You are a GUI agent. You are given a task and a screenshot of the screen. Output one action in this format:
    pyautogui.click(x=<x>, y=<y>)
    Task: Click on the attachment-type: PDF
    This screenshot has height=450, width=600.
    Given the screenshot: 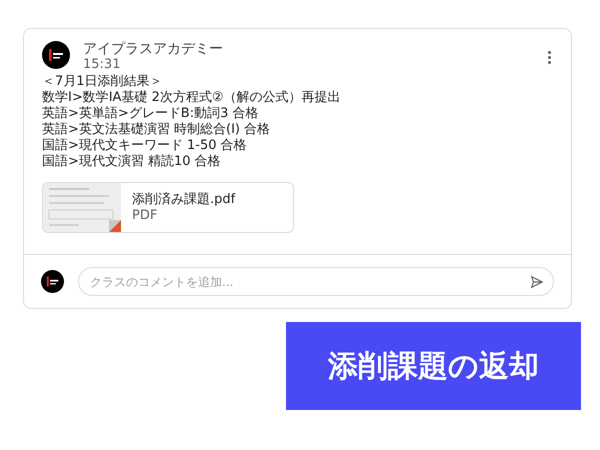 What is the action you would take?
    pyautogui.click(x=145, y=216)
    